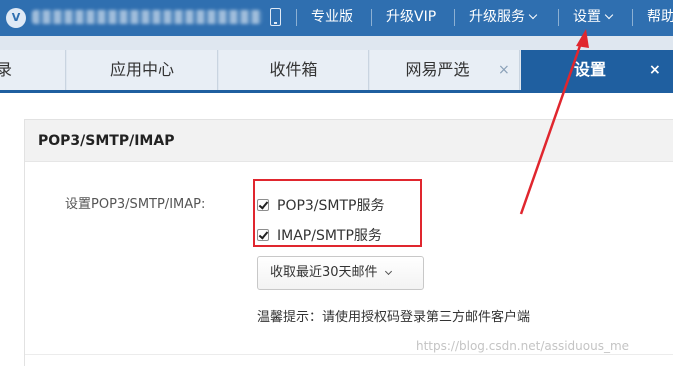 The image size is (673, 366). I want to click on tab-label: 应用中心, so click(141, 69).